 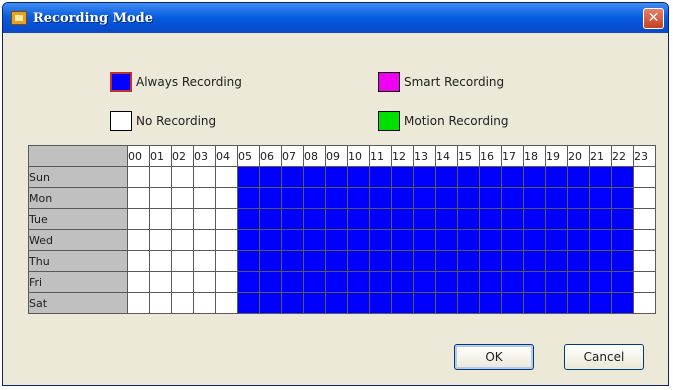 I want to click on hour-header: 19, so click(x=556, y=156).